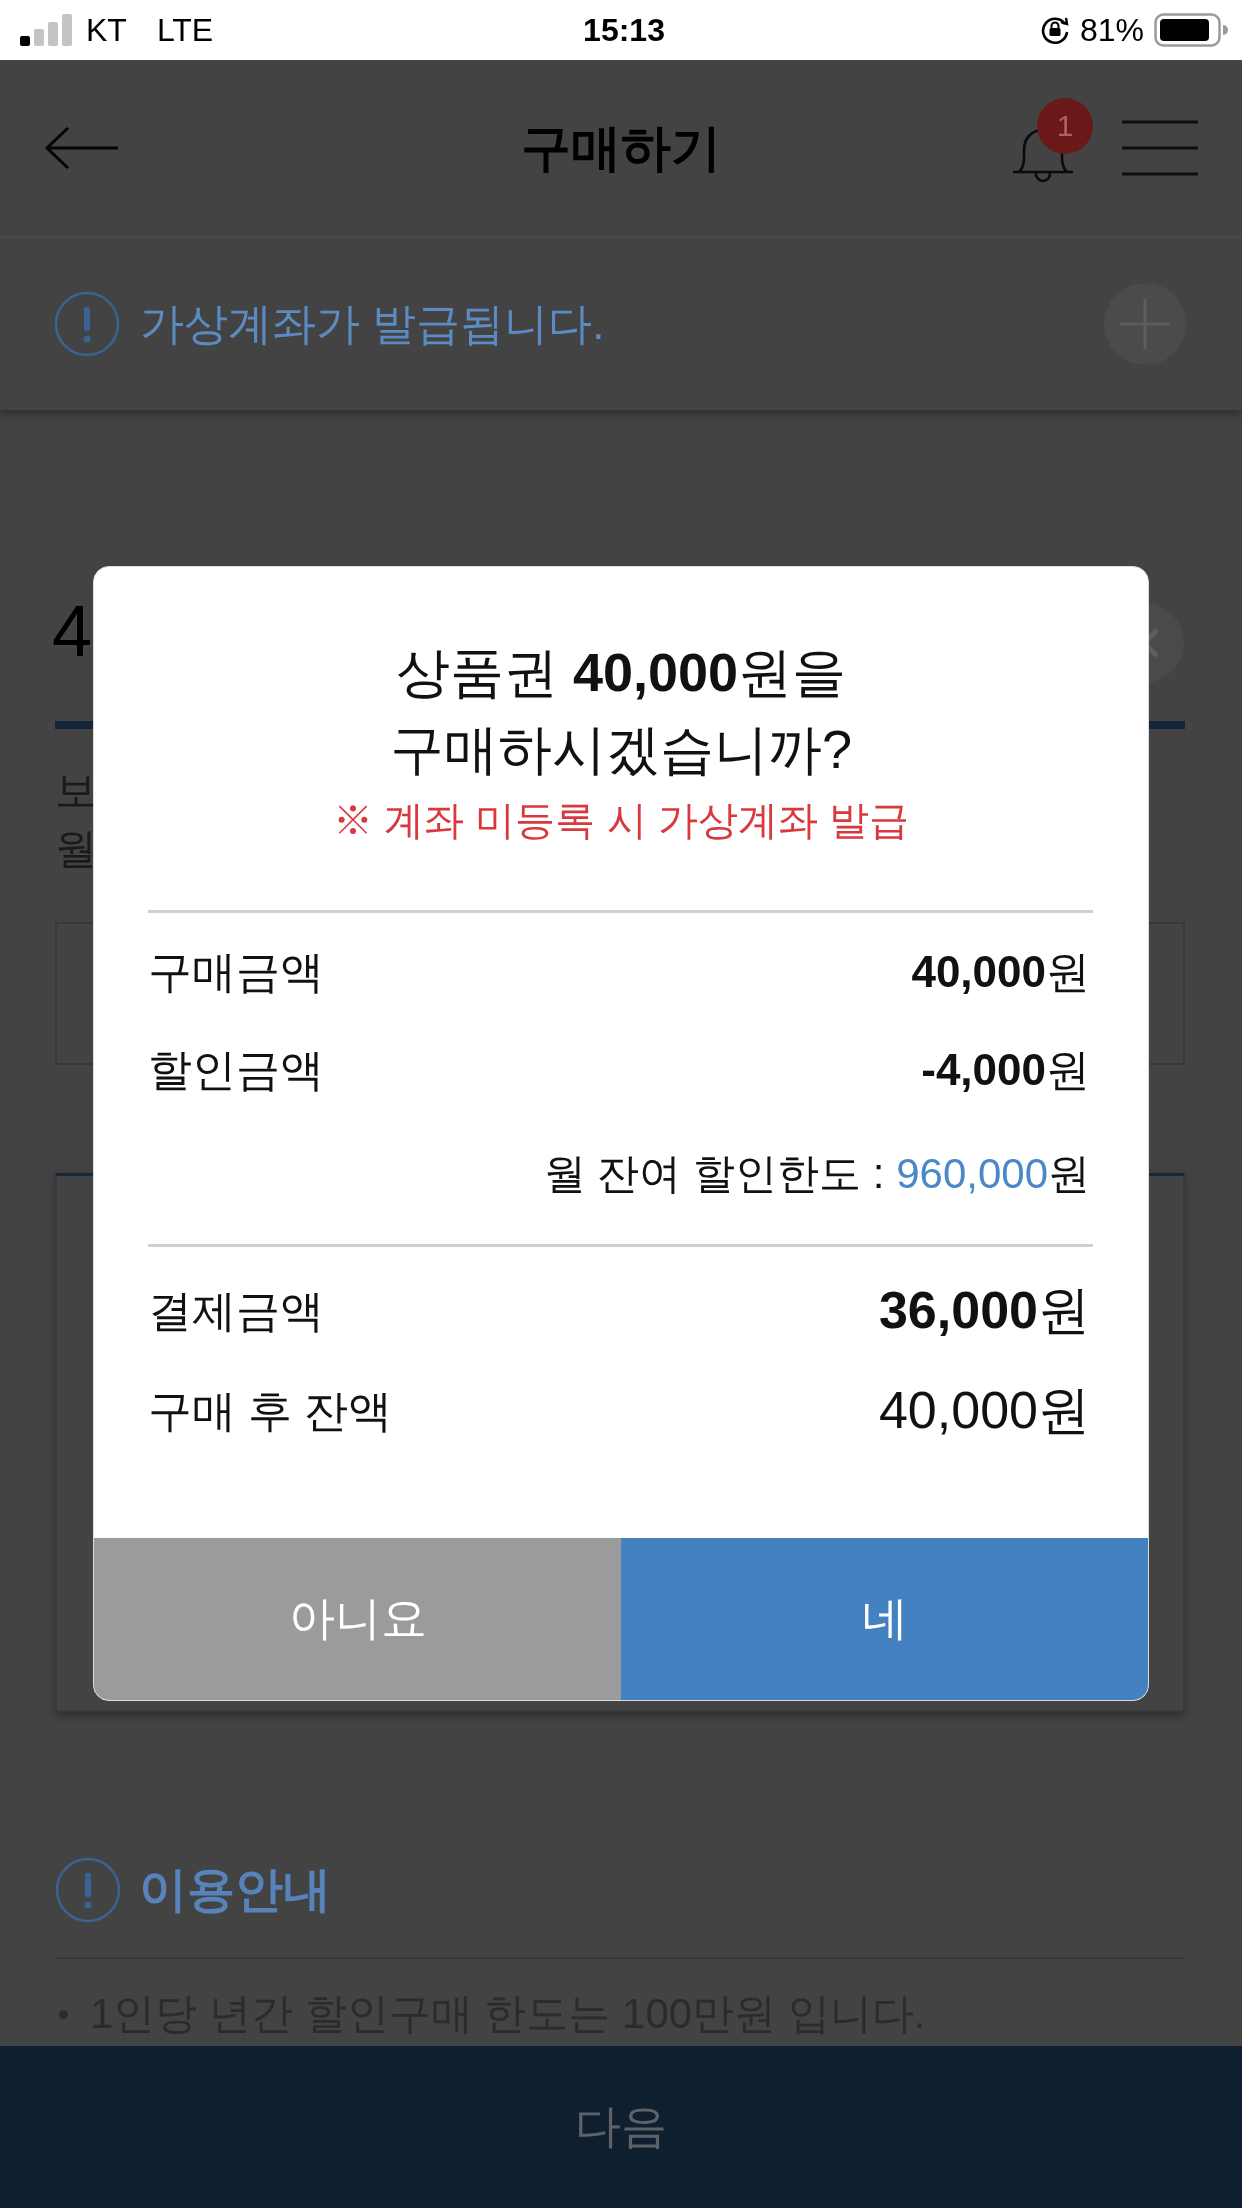 This screenshot has height=2208, width=1242. What do you see at coordinates (1191, 30) in the screenshot?
I see `battery-icon` at bounding box center [1191, 30].